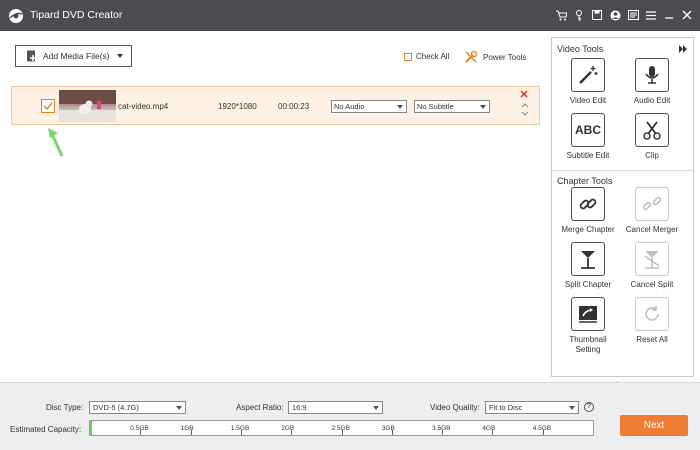  Describe the element at coordinates (388, 428) in the screenshot. I see `capacity-tick-label: 3GB` at that location.